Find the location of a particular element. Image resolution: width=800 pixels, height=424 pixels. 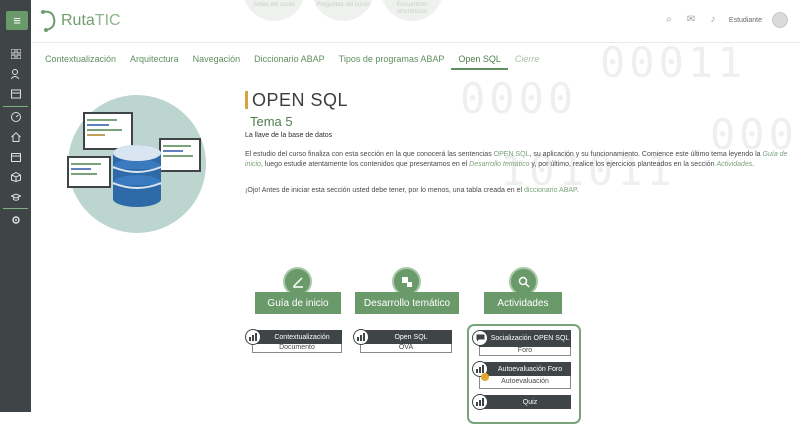

card-open-sql: Open SQL OVA is located at coordinates (402, 341).